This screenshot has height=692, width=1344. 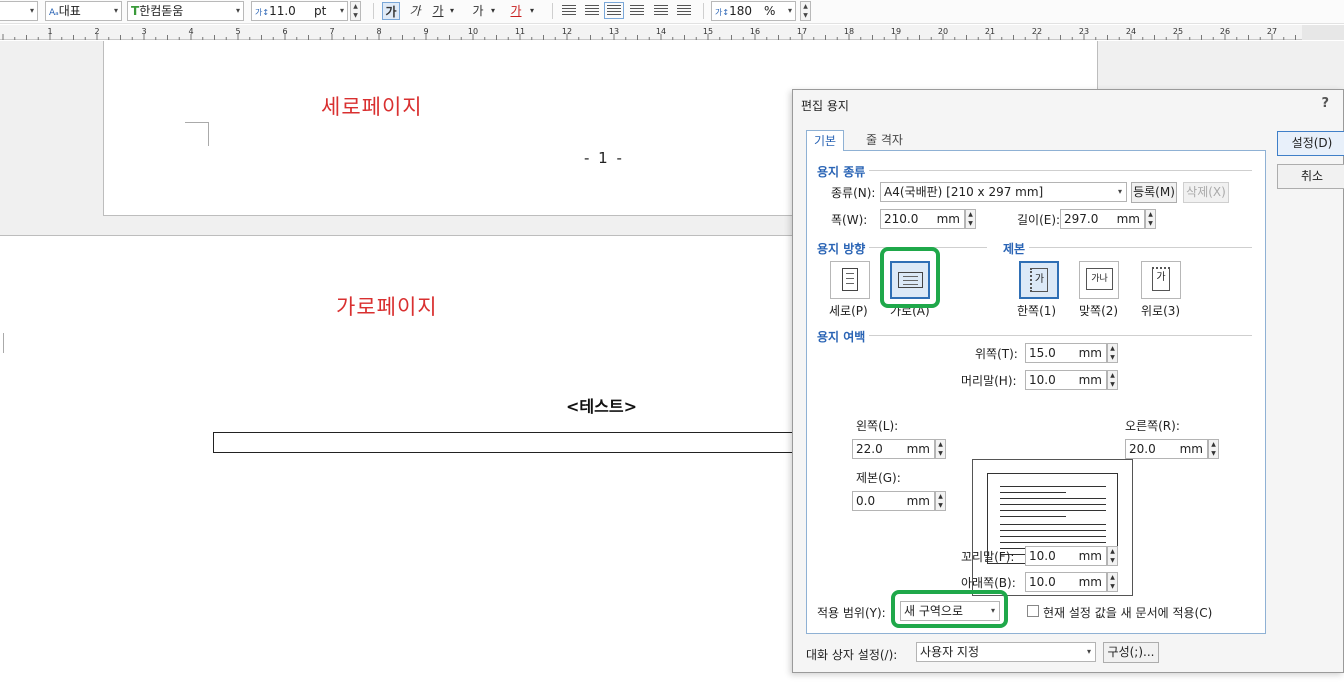 What do you see at coordinates (853, 193) in the screenshot?
I see `type-label: 종류(N):` at bounding box center [853, 193].